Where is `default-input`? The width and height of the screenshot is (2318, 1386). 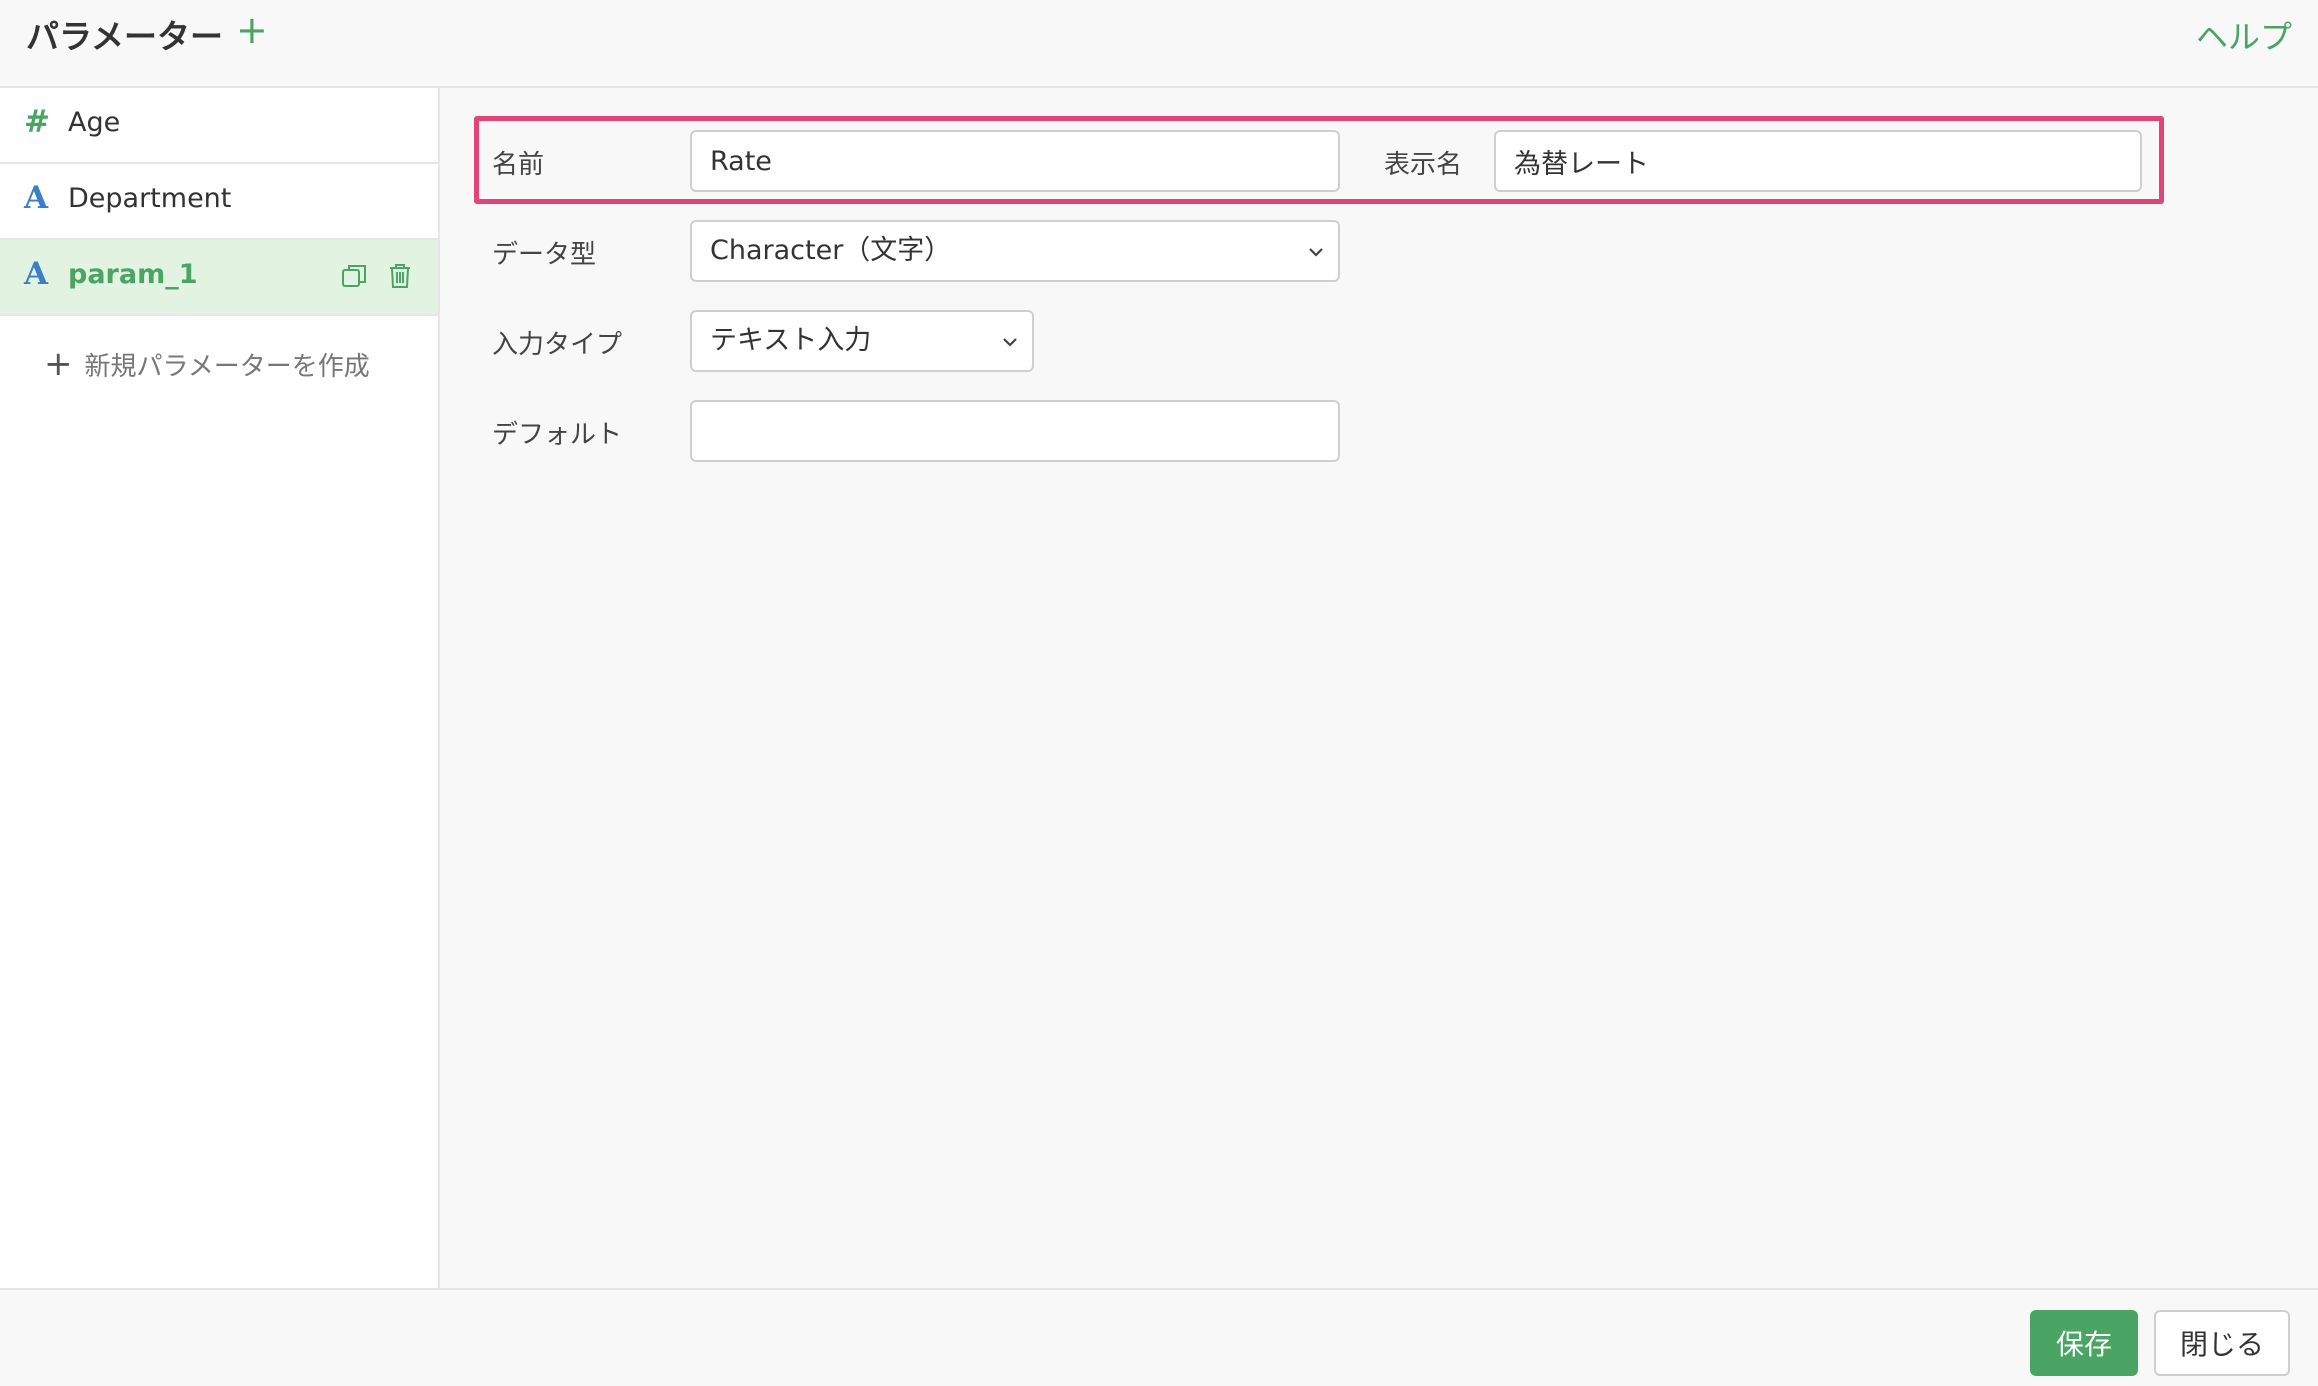 default-input is located at coordinates (1015, 431).